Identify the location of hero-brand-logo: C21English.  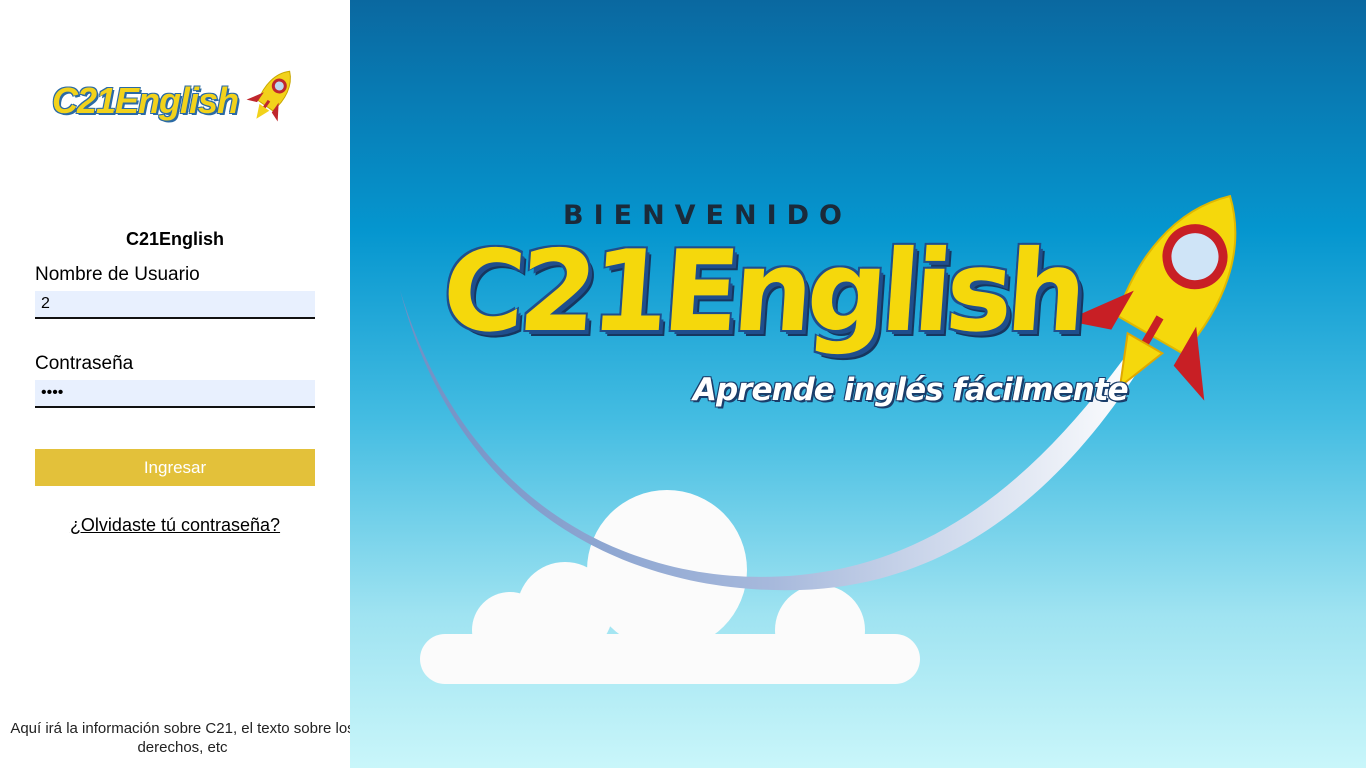
(762, 292).